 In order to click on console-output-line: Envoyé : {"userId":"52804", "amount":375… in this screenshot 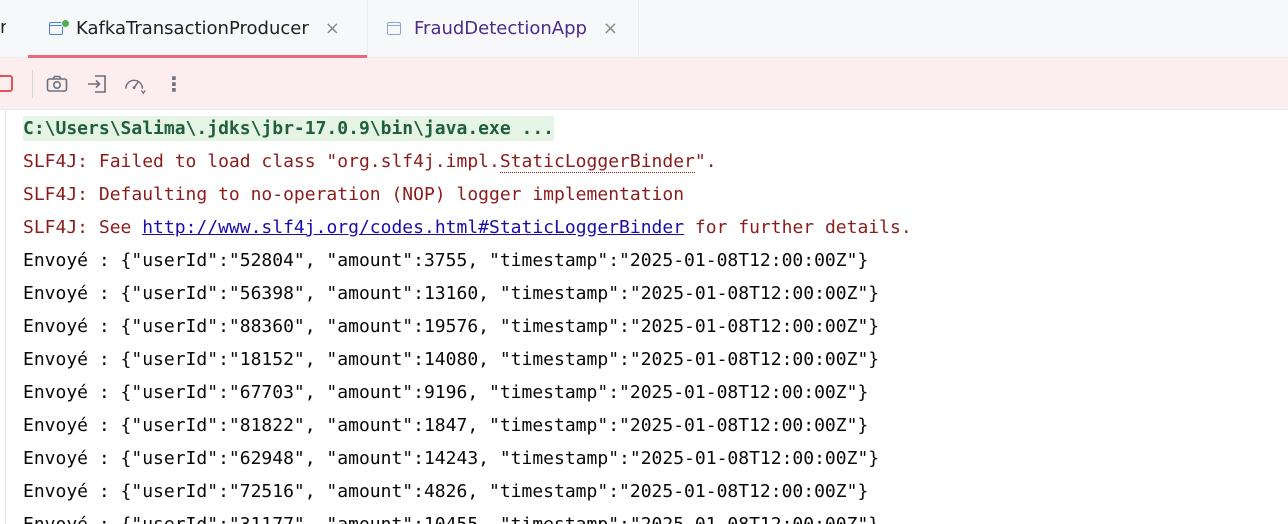, I will do `click(446, 260)`.